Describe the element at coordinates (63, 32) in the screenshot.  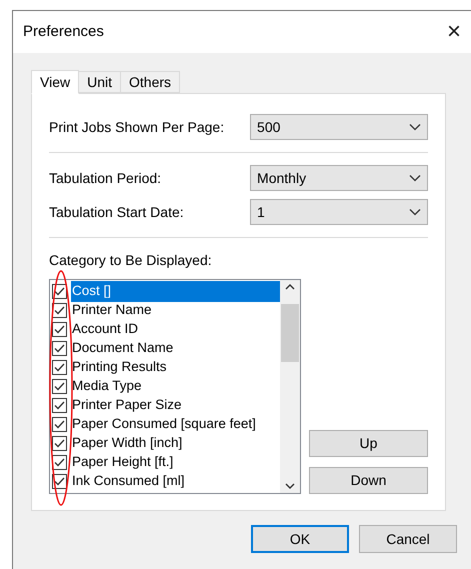
I see `window-title: Preferences` at that location.